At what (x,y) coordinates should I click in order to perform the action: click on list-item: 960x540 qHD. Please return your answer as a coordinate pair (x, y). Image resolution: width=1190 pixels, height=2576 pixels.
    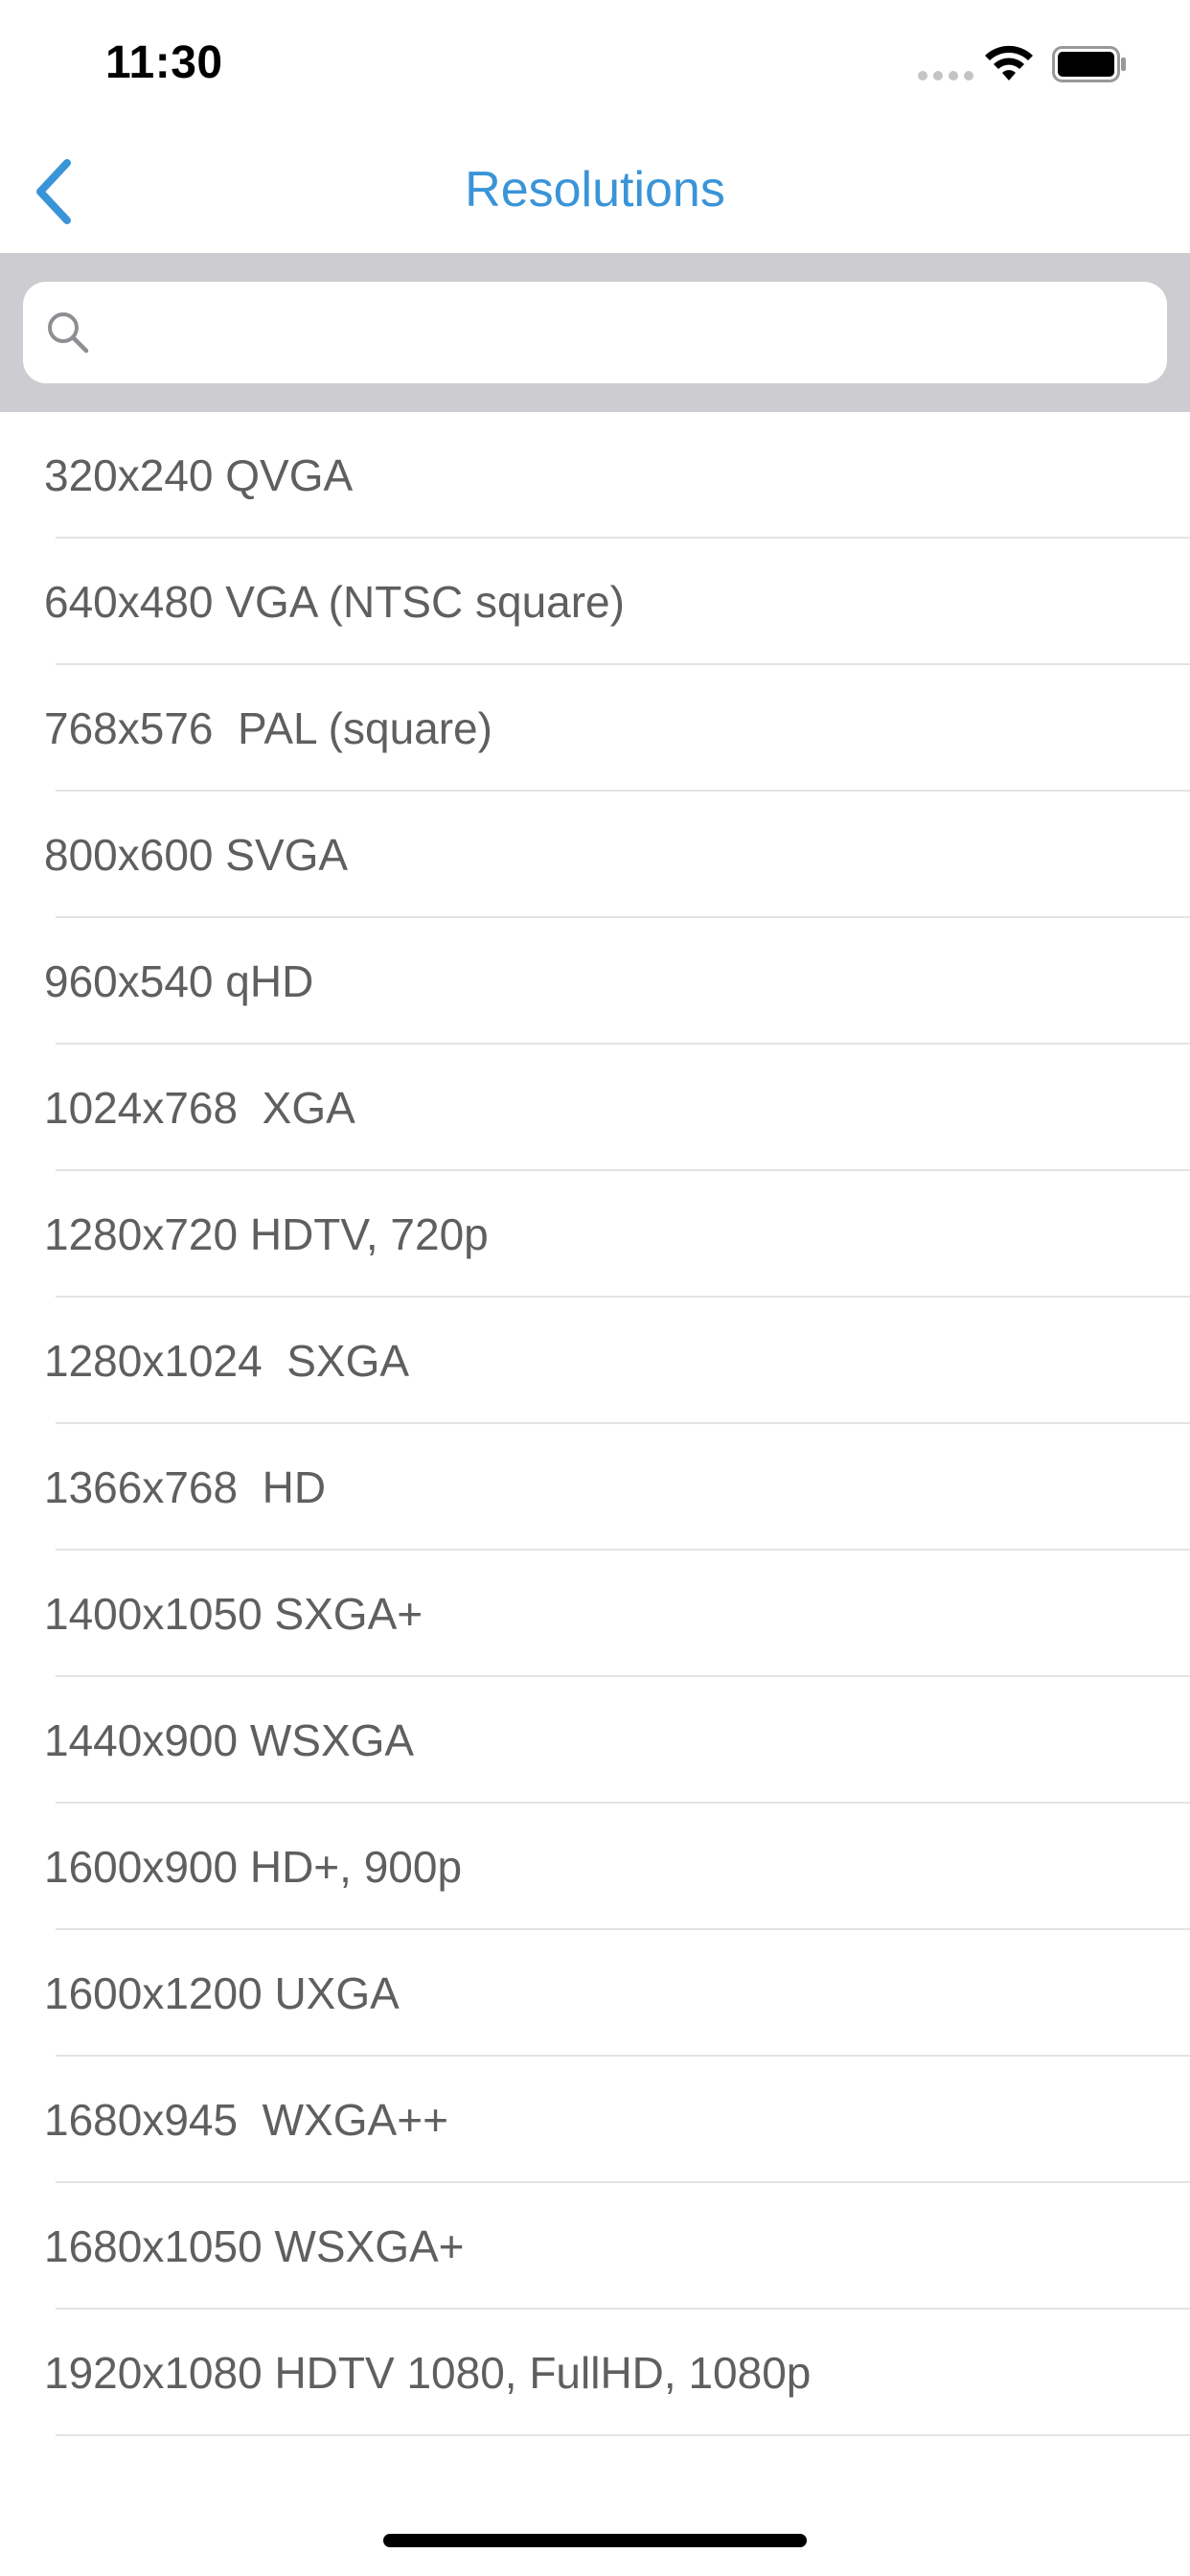
    Looking at the image, I should click on (595, 981).